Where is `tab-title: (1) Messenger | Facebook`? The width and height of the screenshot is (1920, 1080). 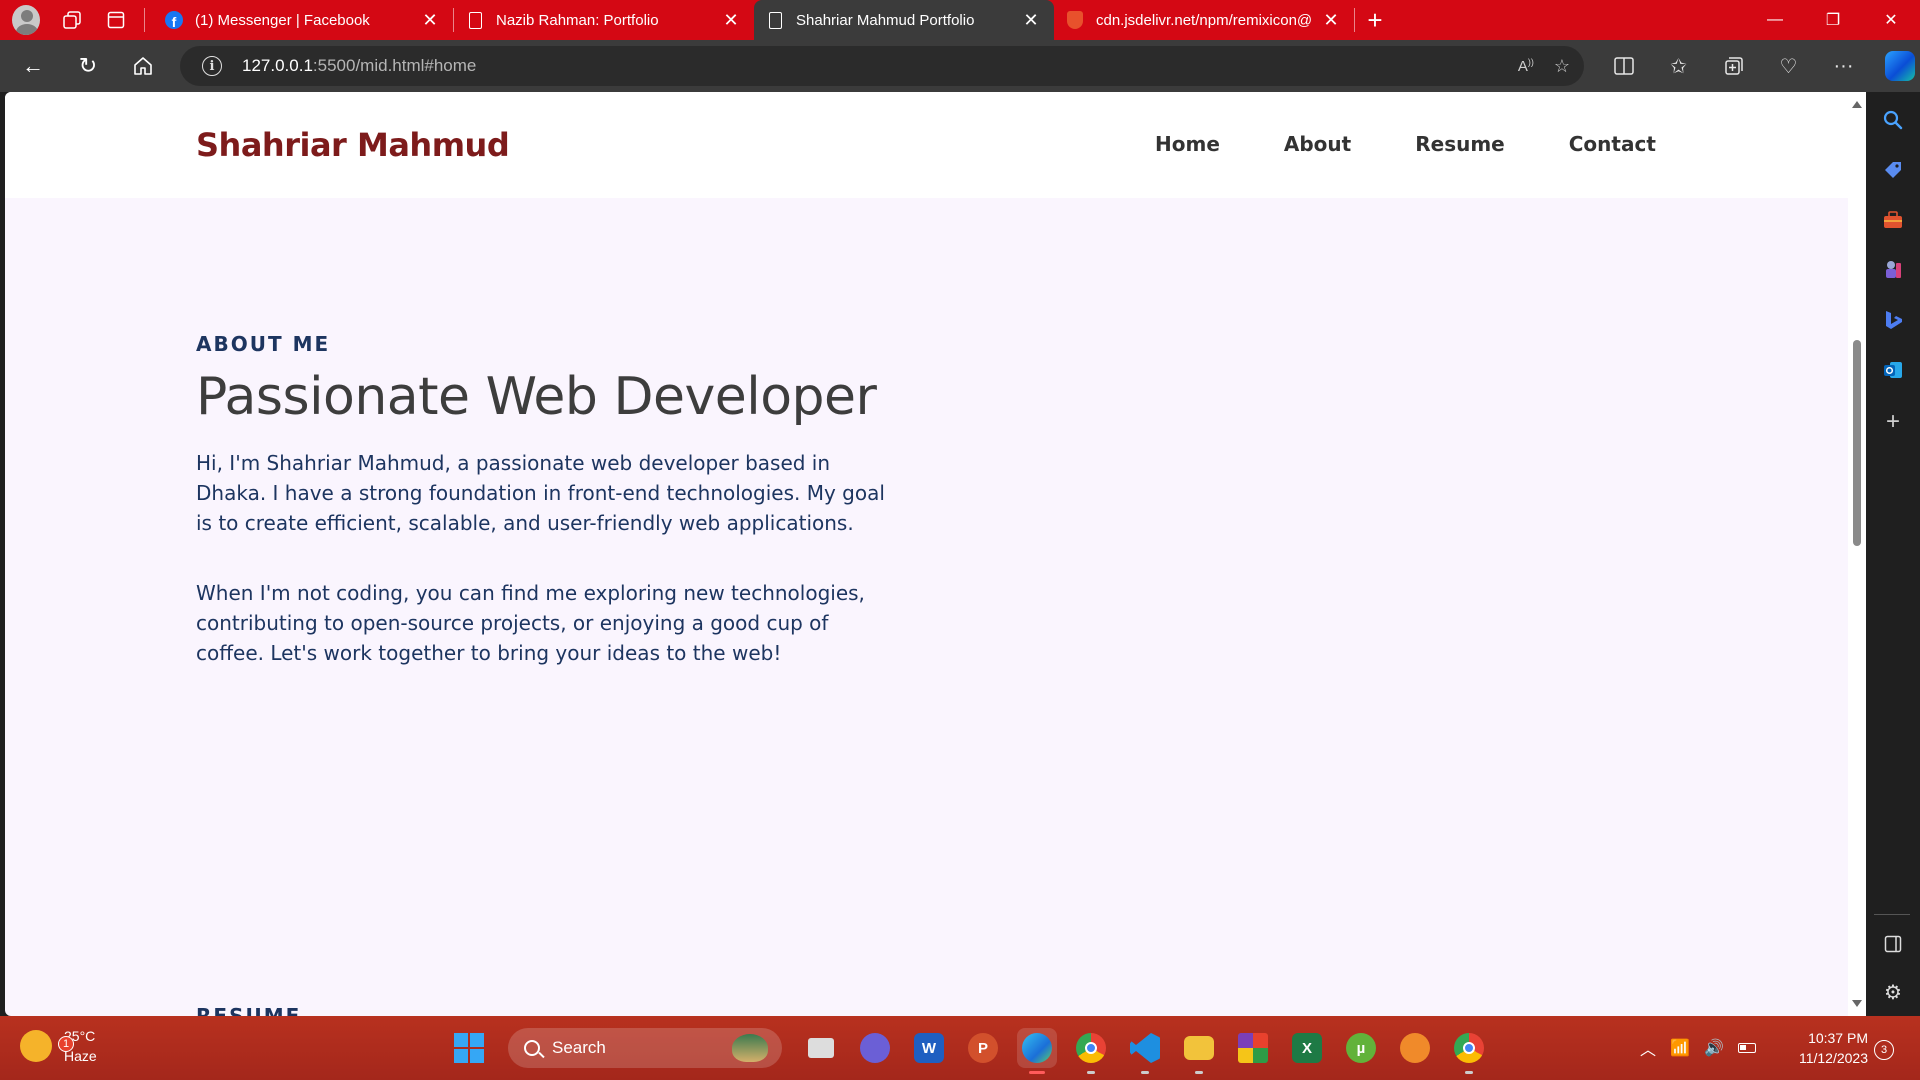 tab-title: (1) Messenger | Facebook is located at coordinates (282, 20).